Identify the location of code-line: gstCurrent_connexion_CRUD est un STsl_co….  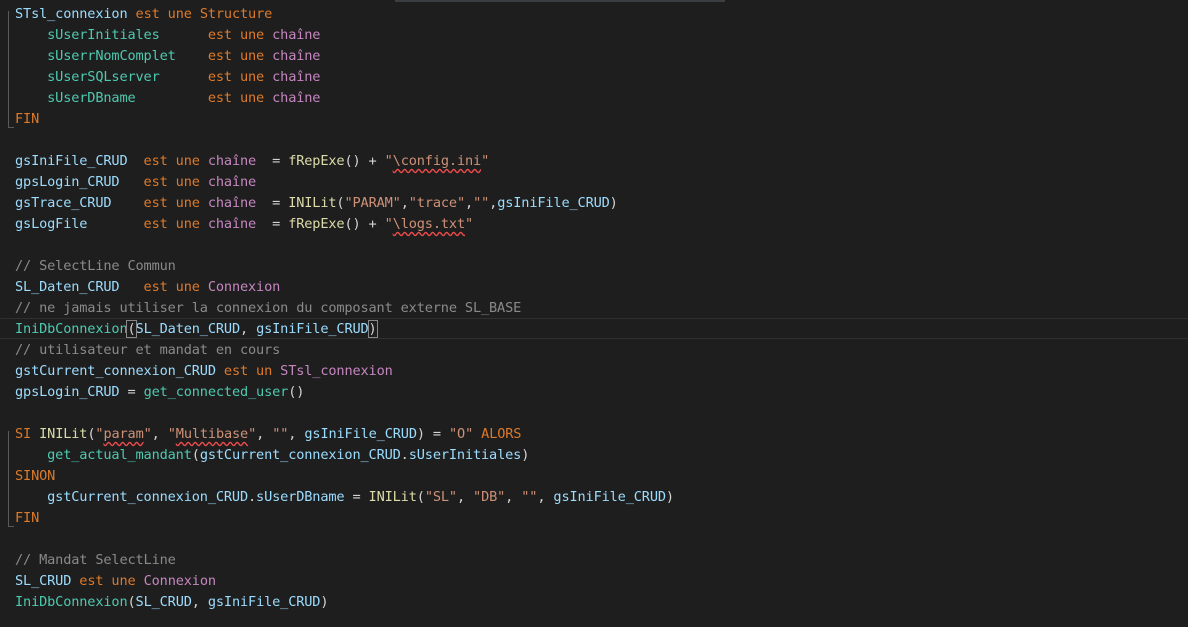
(204, 371).